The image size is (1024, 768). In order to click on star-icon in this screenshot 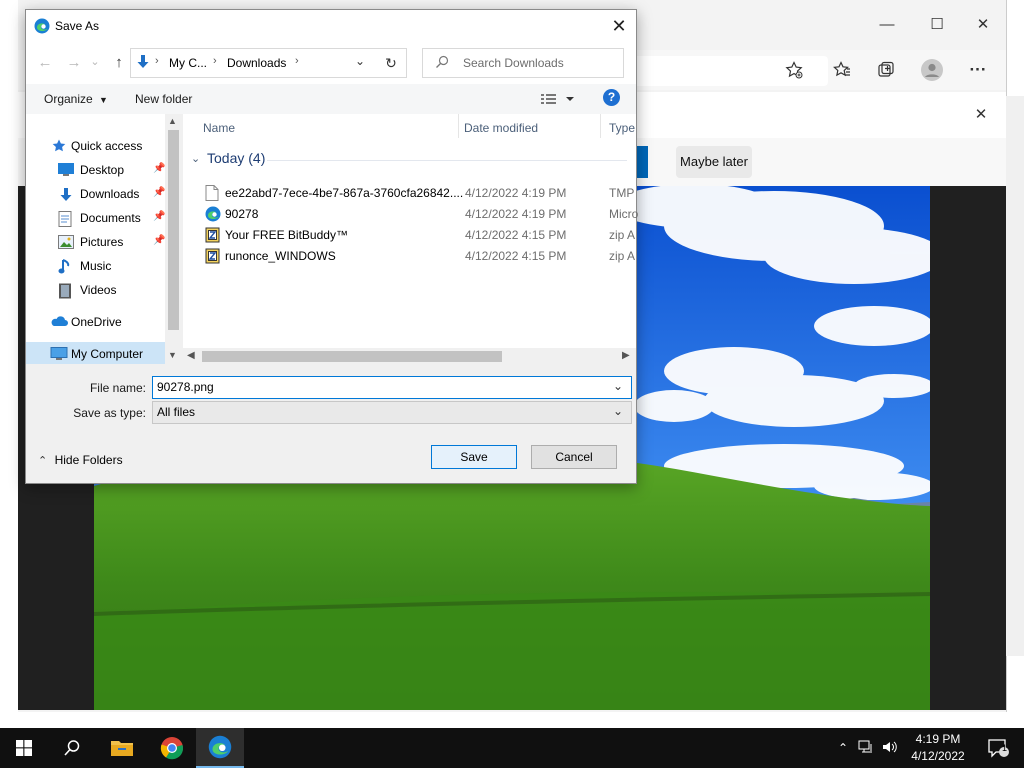, I will do `click(60, 146)`.